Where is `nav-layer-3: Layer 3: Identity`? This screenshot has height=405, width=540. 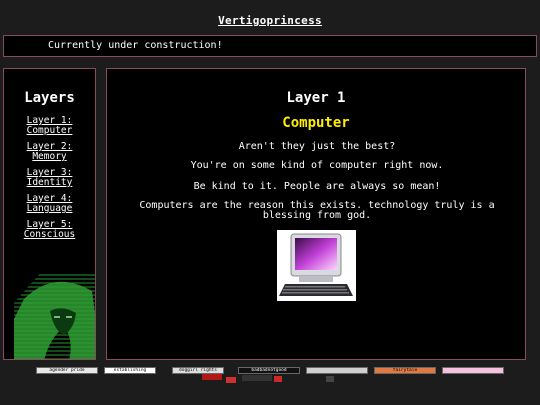 nav-layer-3: Layer 3: Identity is located at coordinates (49, 178).